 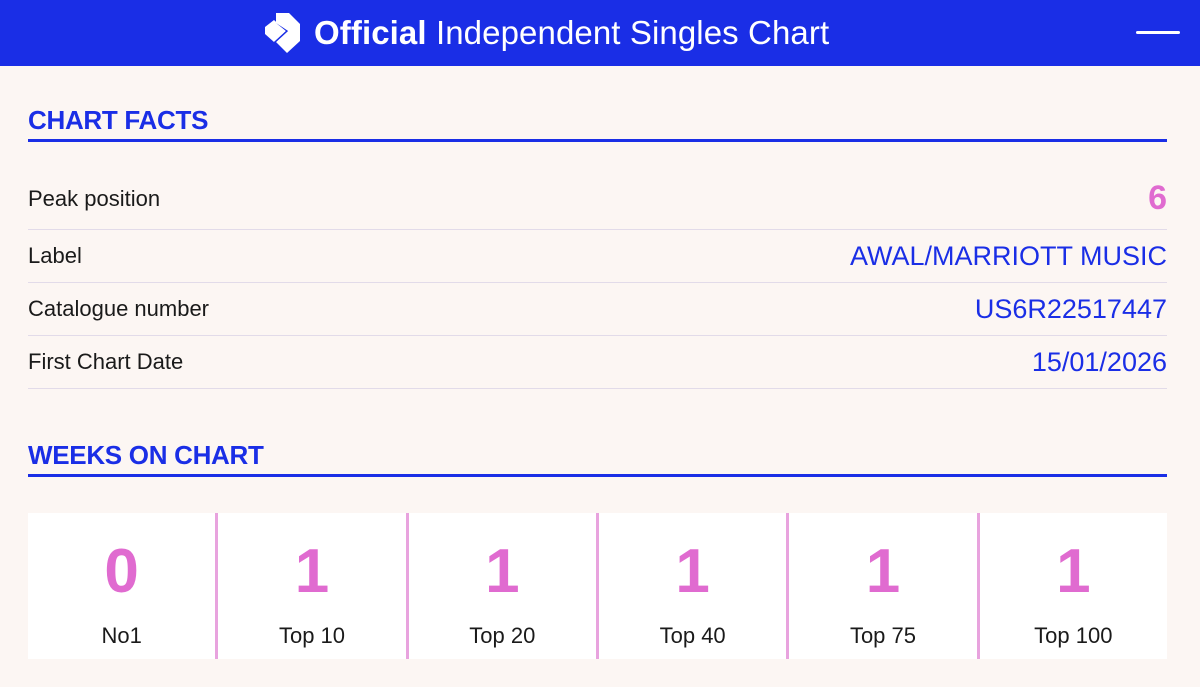 What do you see at coordinates (94, 198) in the screenshot?
I see `fact-label: Peak position` at bounding box center [94, 198].